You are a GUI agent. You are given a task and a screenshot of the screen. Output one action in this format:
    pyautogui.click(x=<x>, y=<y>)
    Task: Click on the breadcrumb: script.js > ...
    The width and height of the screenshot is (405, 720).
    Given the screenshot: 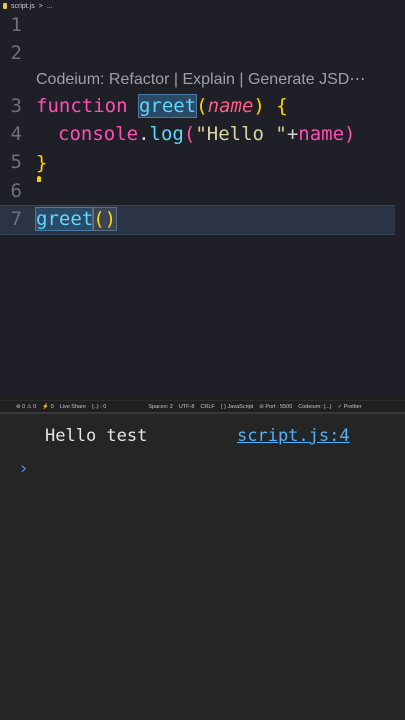 What is the action you would take?
    pyautogui.click(x=26, y=6)
    